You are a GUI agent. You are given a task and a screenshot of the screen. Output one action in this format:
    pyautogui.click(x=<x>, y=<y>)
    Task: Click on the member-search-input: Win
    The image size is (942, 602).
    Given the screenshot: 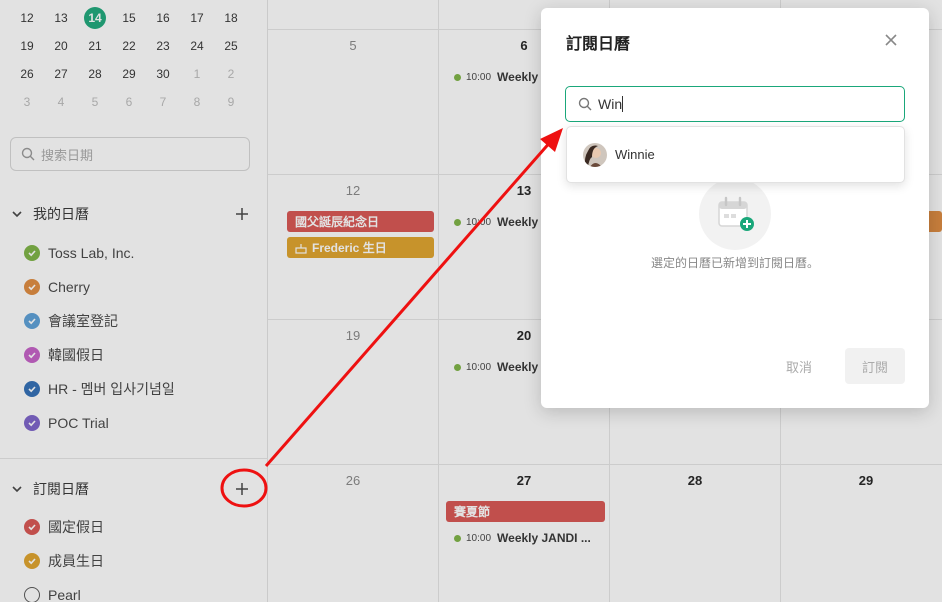 What is the action you would take?
    pyautogui.click(x=735, y=104)
    